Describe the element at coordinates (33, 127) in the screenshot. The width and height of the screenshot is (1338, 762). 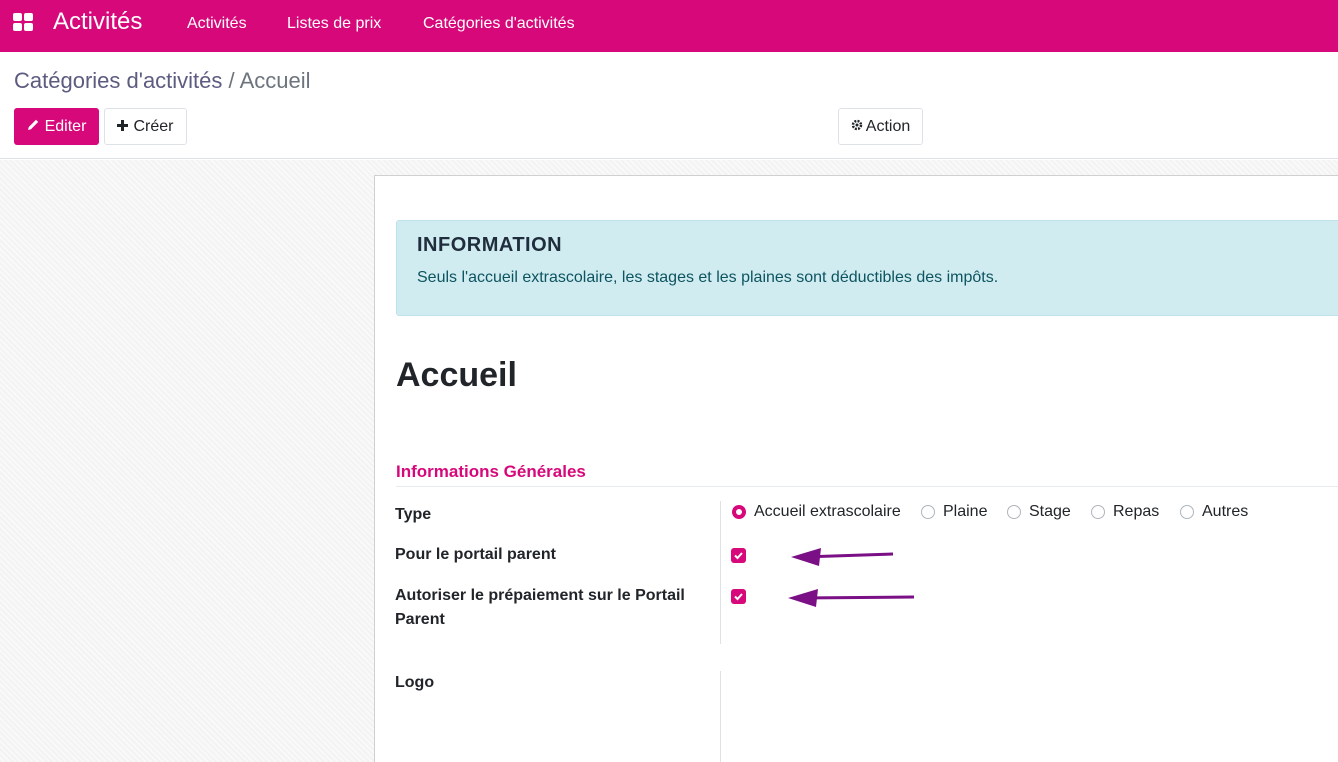
I see `pencil-icon` at that location.